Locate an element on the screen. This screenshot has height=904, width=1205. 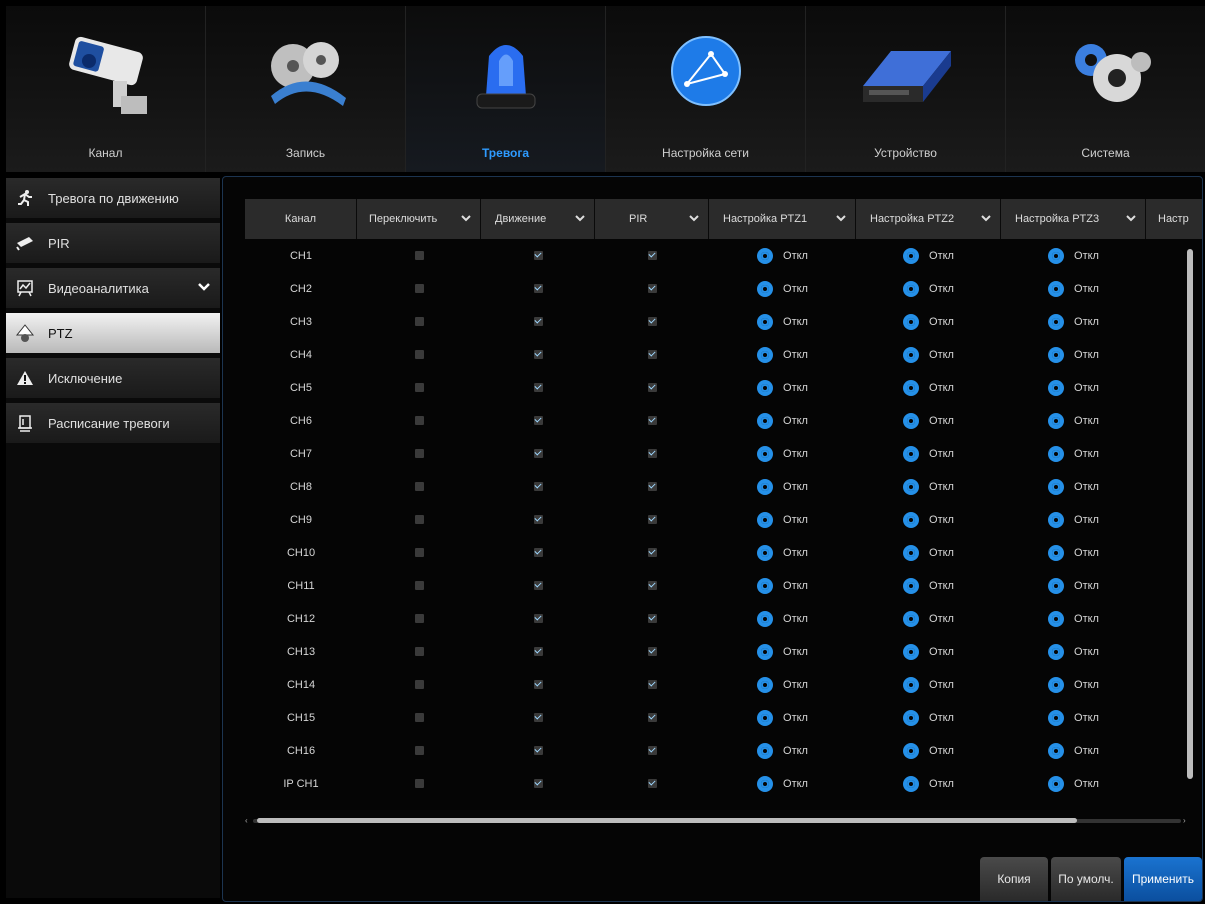
header-ptz4: Настр is located at coordinates (1174, 219).